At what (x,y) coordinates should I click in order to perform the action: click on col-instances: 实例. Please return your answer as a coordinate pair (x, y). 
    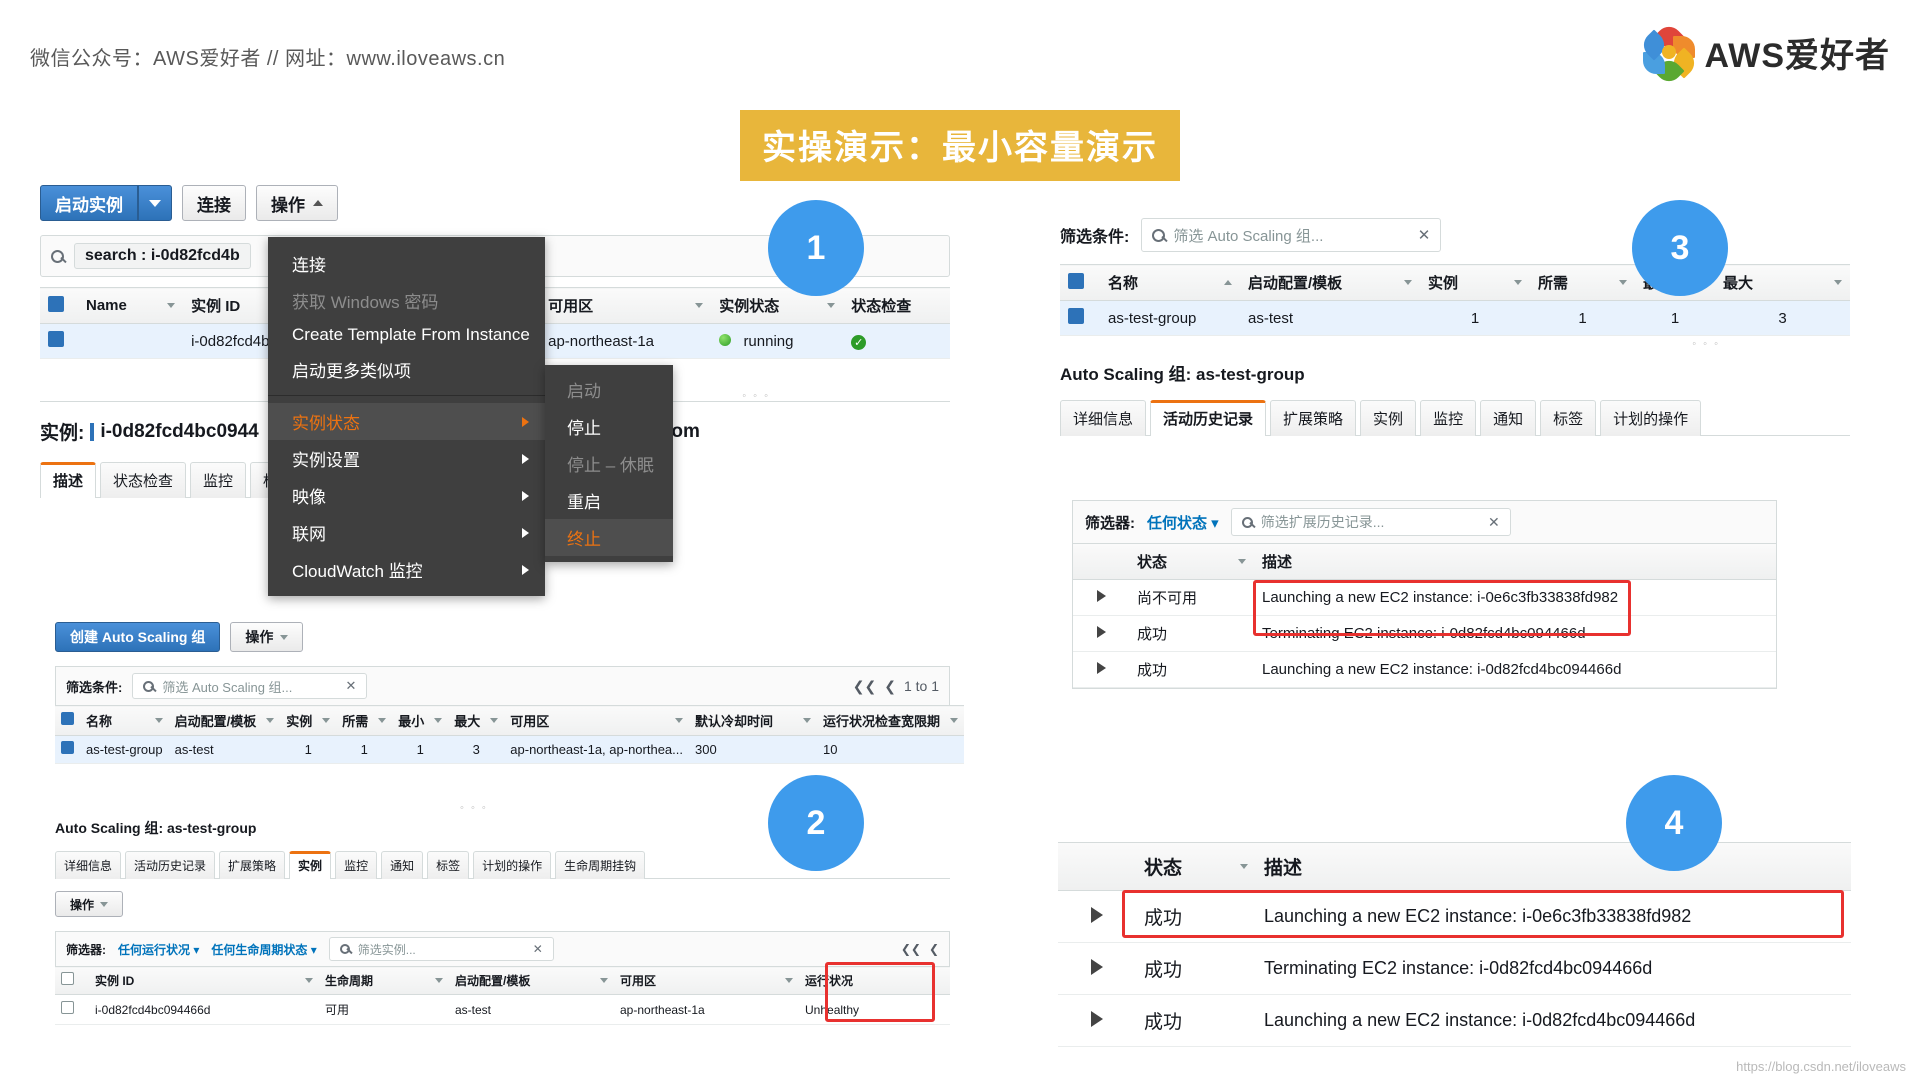
    Looking at the image, I should click on (308, 720).